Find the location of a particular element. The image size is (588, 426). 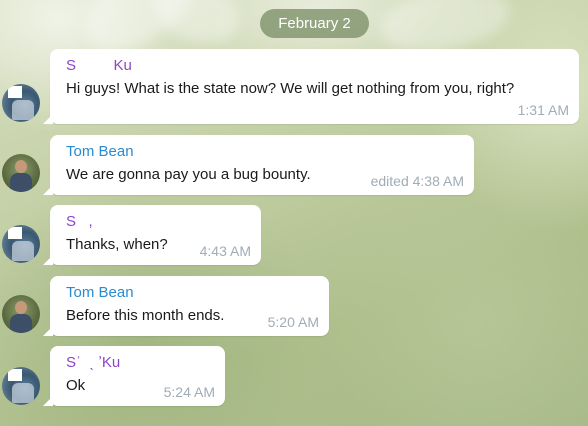

message-text: Thanks, when? is located at coordinates (117, 244).